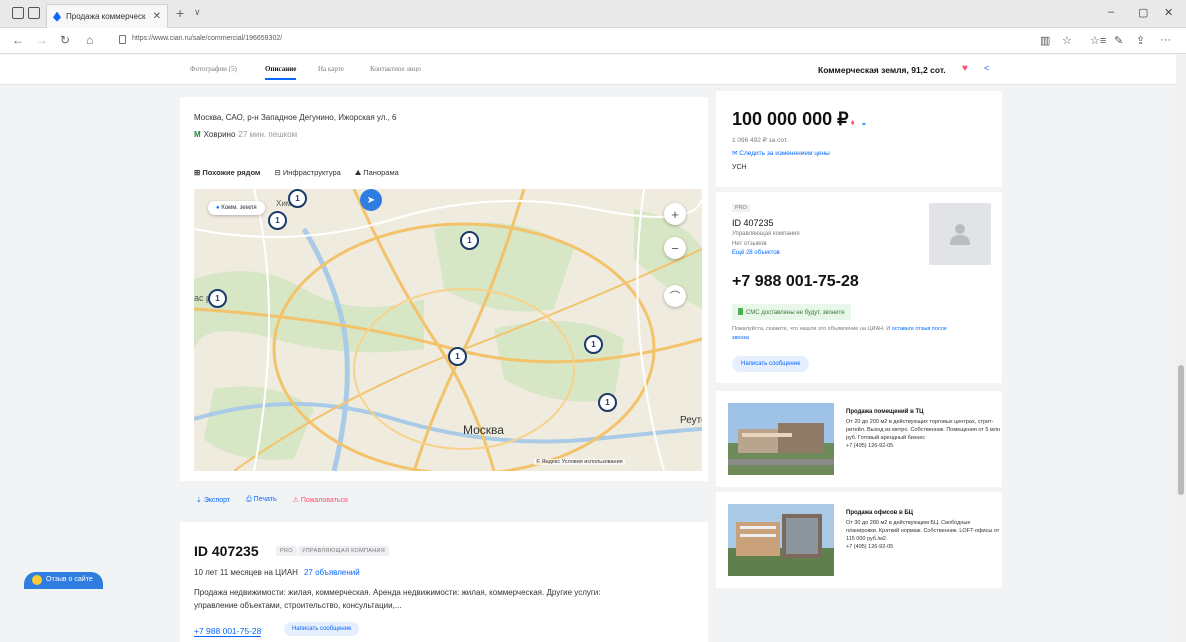 Image resolution: width=1186 pixels, height=642 pixels. What do you see at coordinates (37, 580) in the screenshot?
I see `smile-icon` at bounding box center [37, 580].